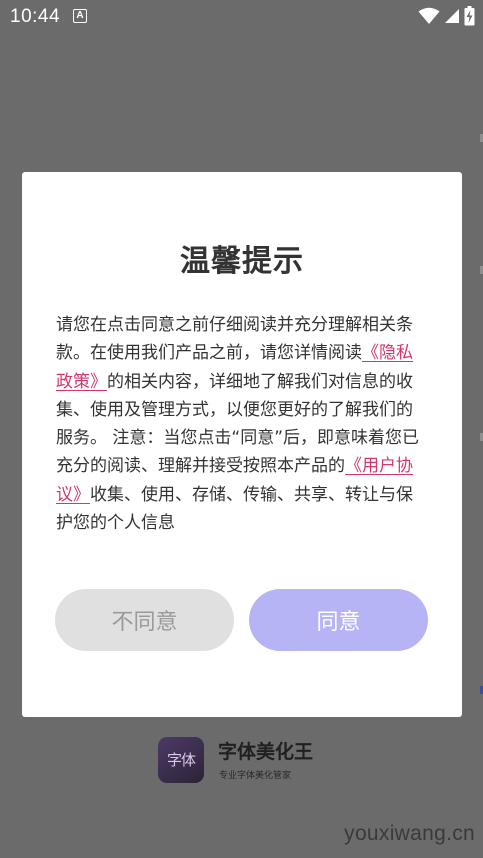  Describe the element at coordinates (452, 16) in the screenshot. I see `signal-icon` at that location.